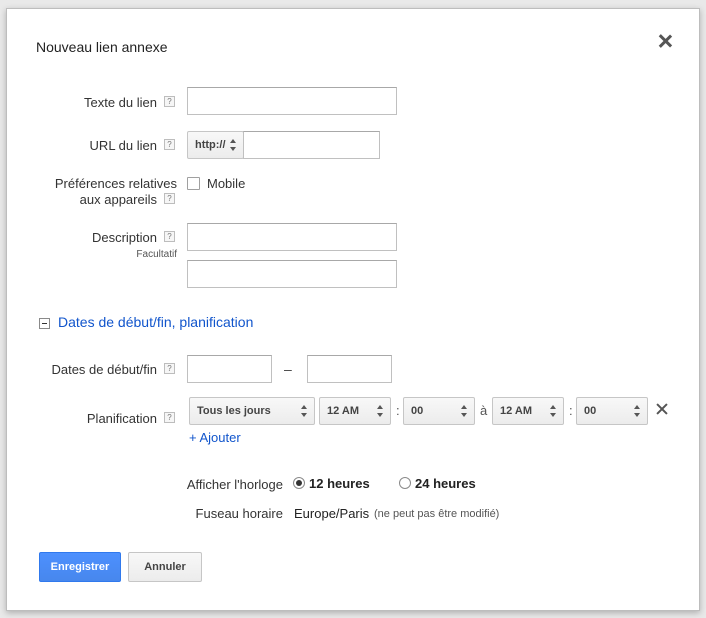 This screenshot has width=706, height=618. What do you see at coordinates (417, 411) in the screenshot?
I see `from-minute-value: 00` at bounding box center [417, 411].